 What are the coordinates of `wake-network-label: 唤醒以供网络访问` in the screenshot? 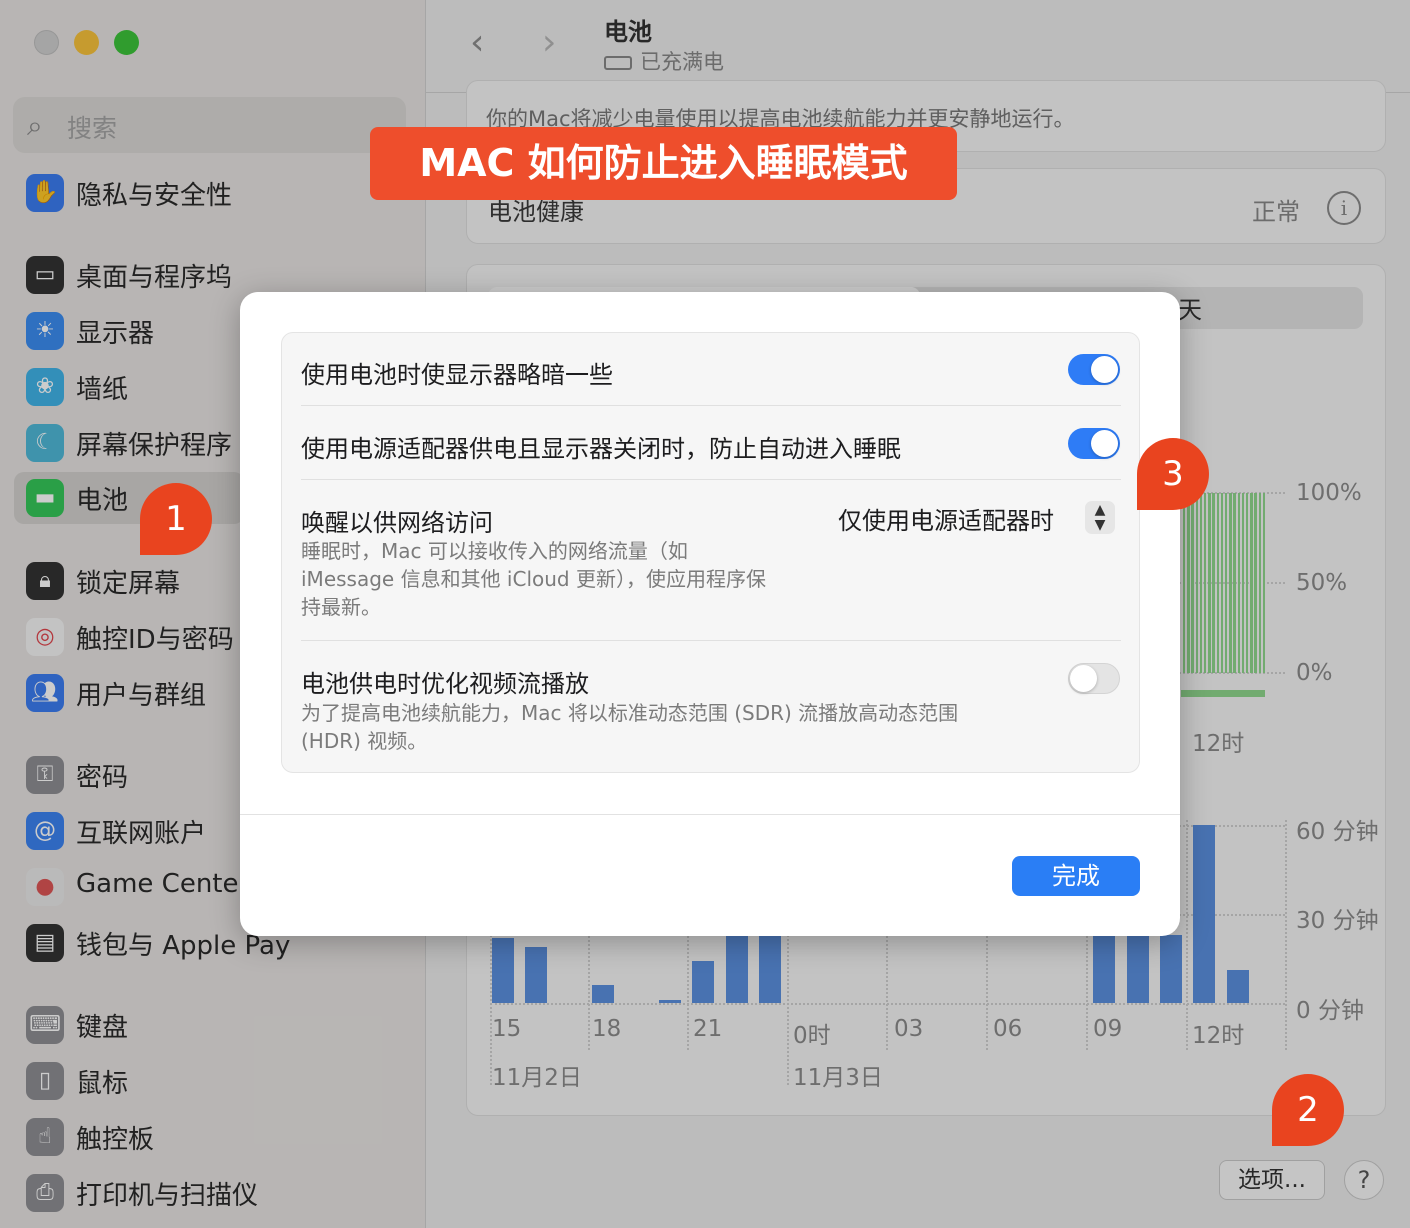 It's located at (397, 523).